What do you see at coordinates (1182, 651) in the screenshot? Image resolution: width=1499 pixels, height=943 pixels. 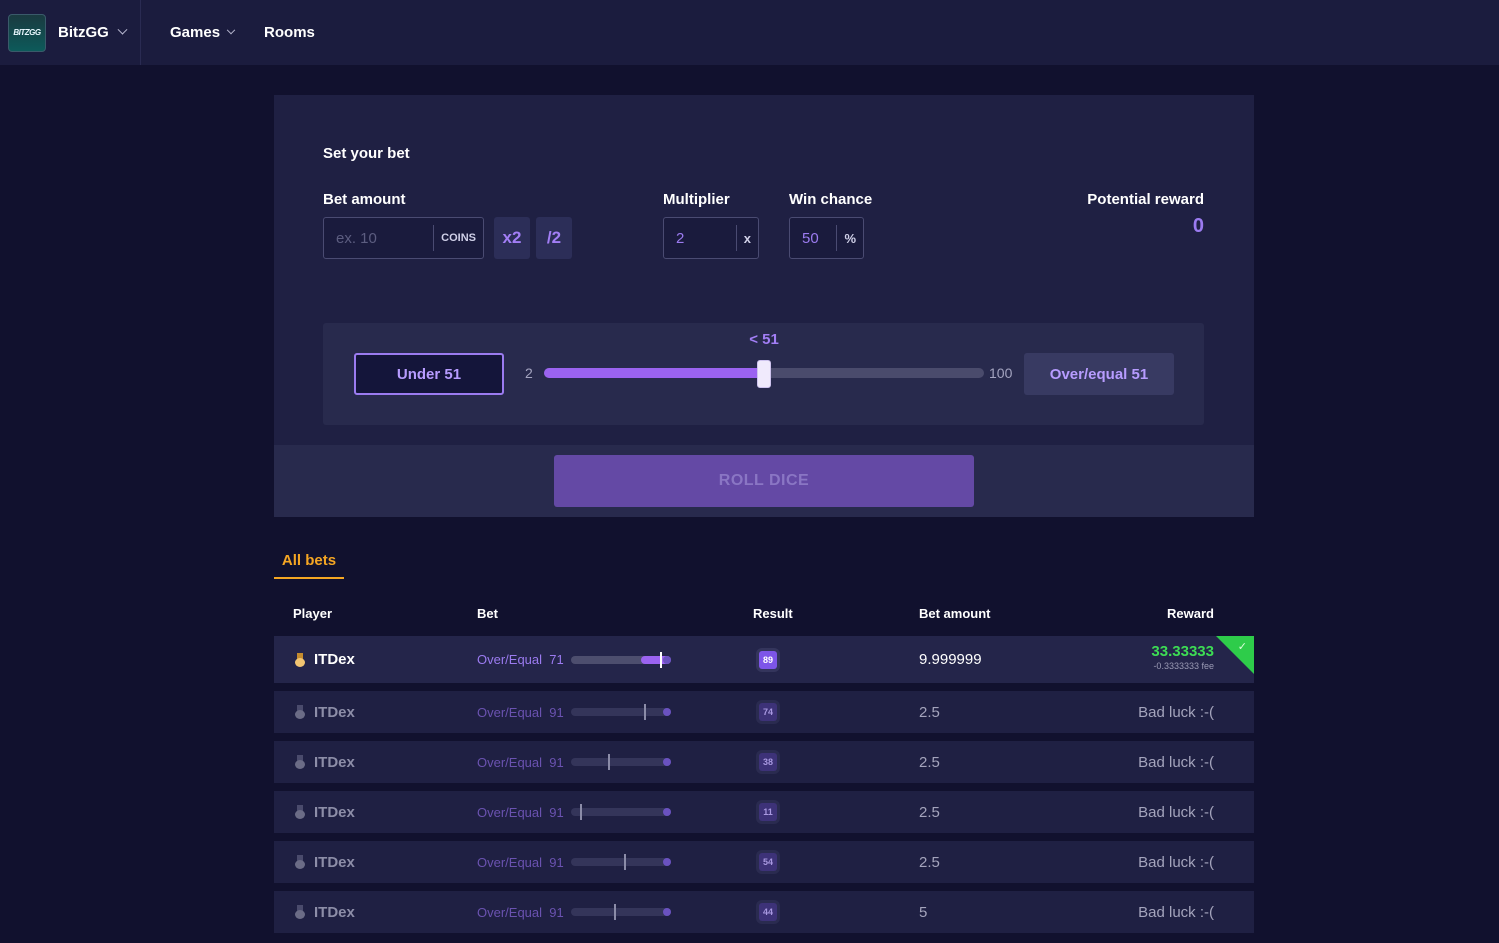 I see `reward-value: 33.33333` at bounding box center [1182, 651].